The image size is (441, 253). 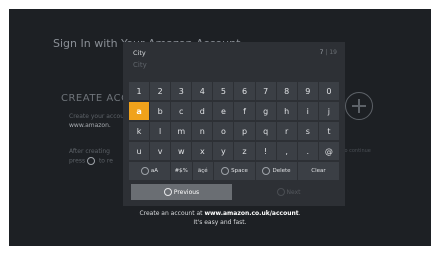 I want to click on key-1: 1, so click(x=139, y=91).